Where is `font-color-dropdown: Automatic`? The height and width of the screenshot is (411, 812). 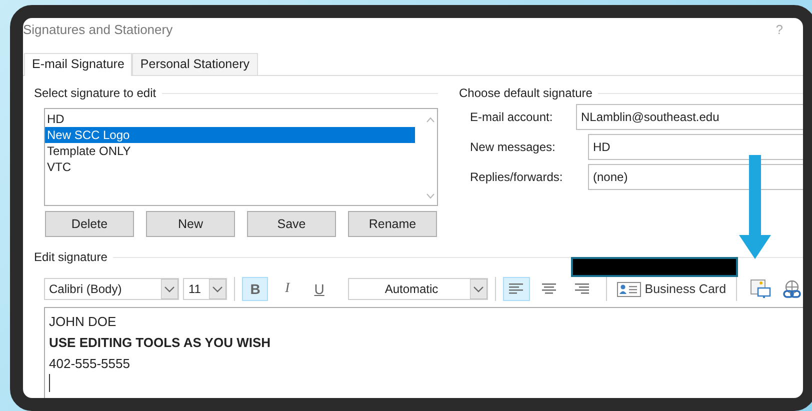 font-color-dropdown: Automatic is located at coordinates (418, 289).